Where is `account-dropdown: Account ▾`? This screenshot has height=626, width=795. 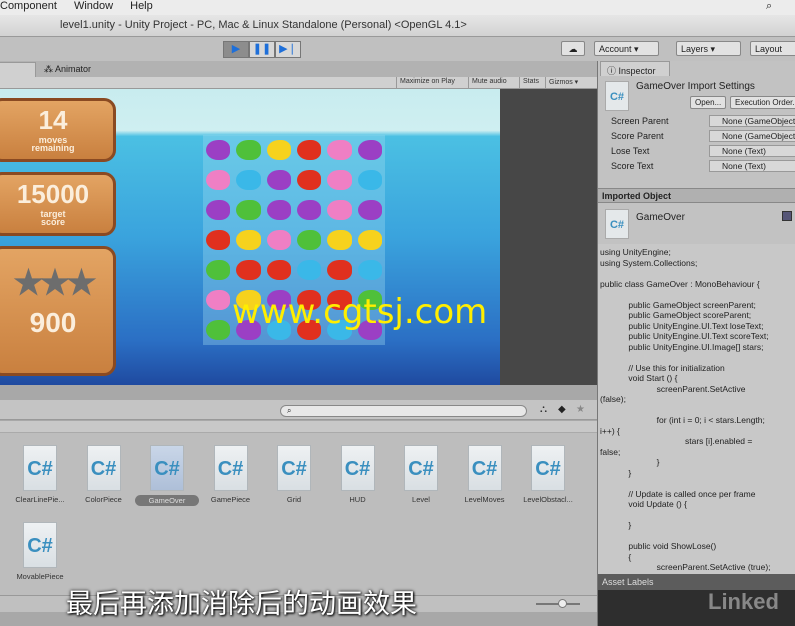
account-dropdown: Account ▾ is located at coordinates (626, 48).